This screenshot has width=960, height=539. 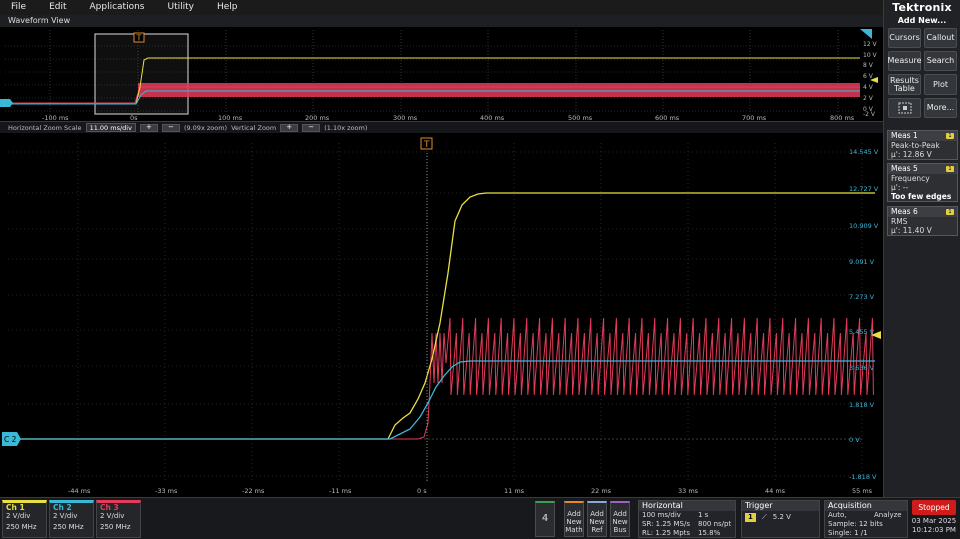 What do you see at coordinates (864, 152) in the screenshot?
I see `main-y-tick: 14.545 V` at bounding box center [864, 152].